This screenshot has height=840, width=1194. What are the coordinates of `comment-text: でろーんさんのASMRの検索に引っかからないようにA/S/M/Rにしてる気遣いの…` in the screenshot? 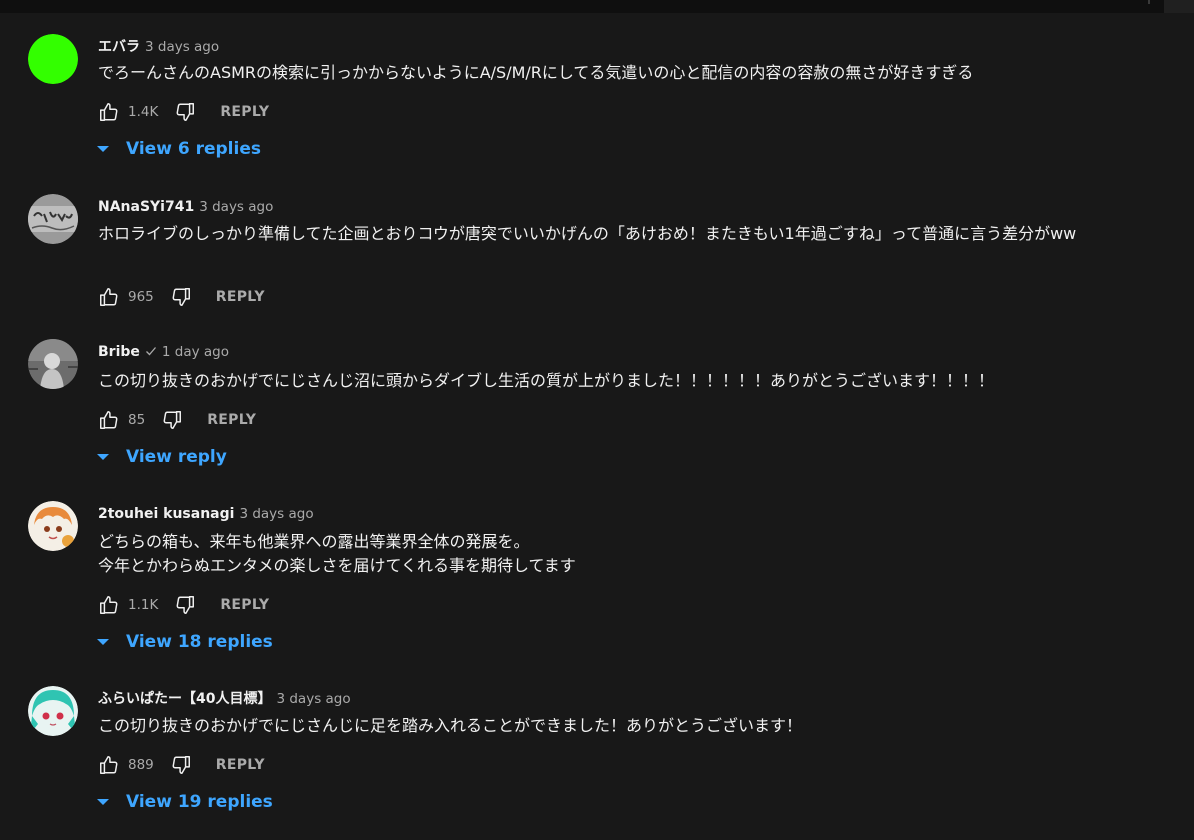 It's located at (536, 72).